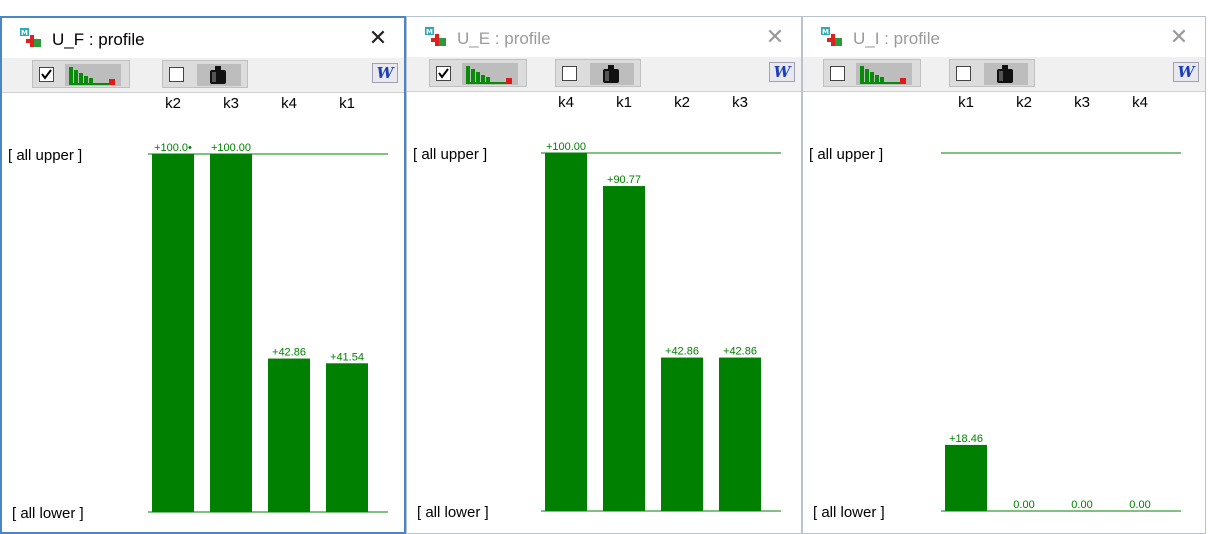  What do you see at coordinates (1004, 37) in the screenshot?
I see `titlebar: M U_I : profile ✕` at bounding box center [1004, 37].